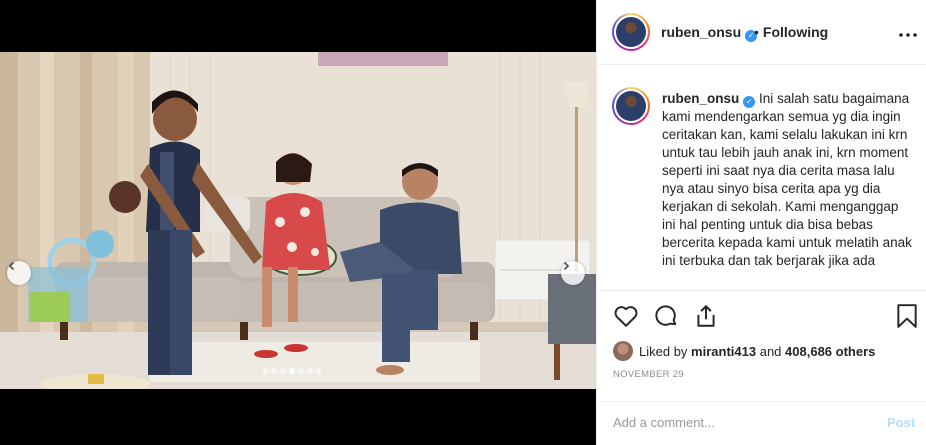  Describe the element at coordinates (749, 102) in the screenshot. I see `caption-verified-badge-icon: ✓` at that location.